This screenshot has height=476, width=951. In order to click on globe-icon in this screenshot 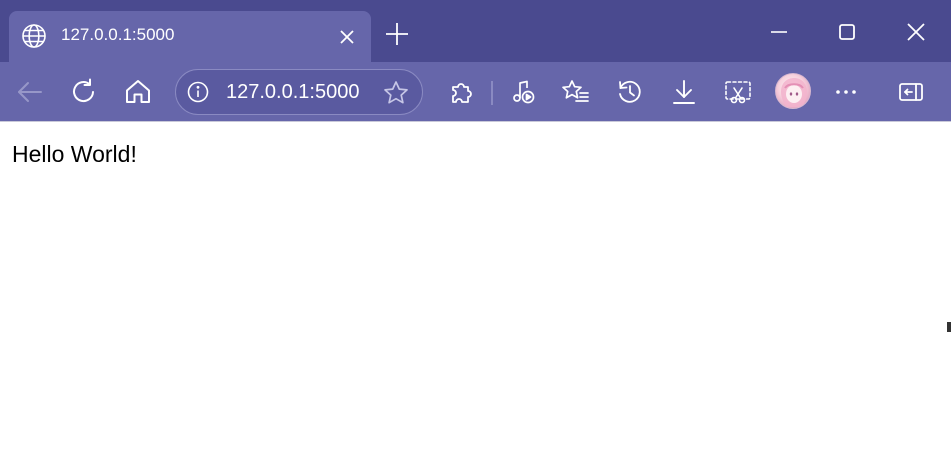, I will do `click(34, 36)`.